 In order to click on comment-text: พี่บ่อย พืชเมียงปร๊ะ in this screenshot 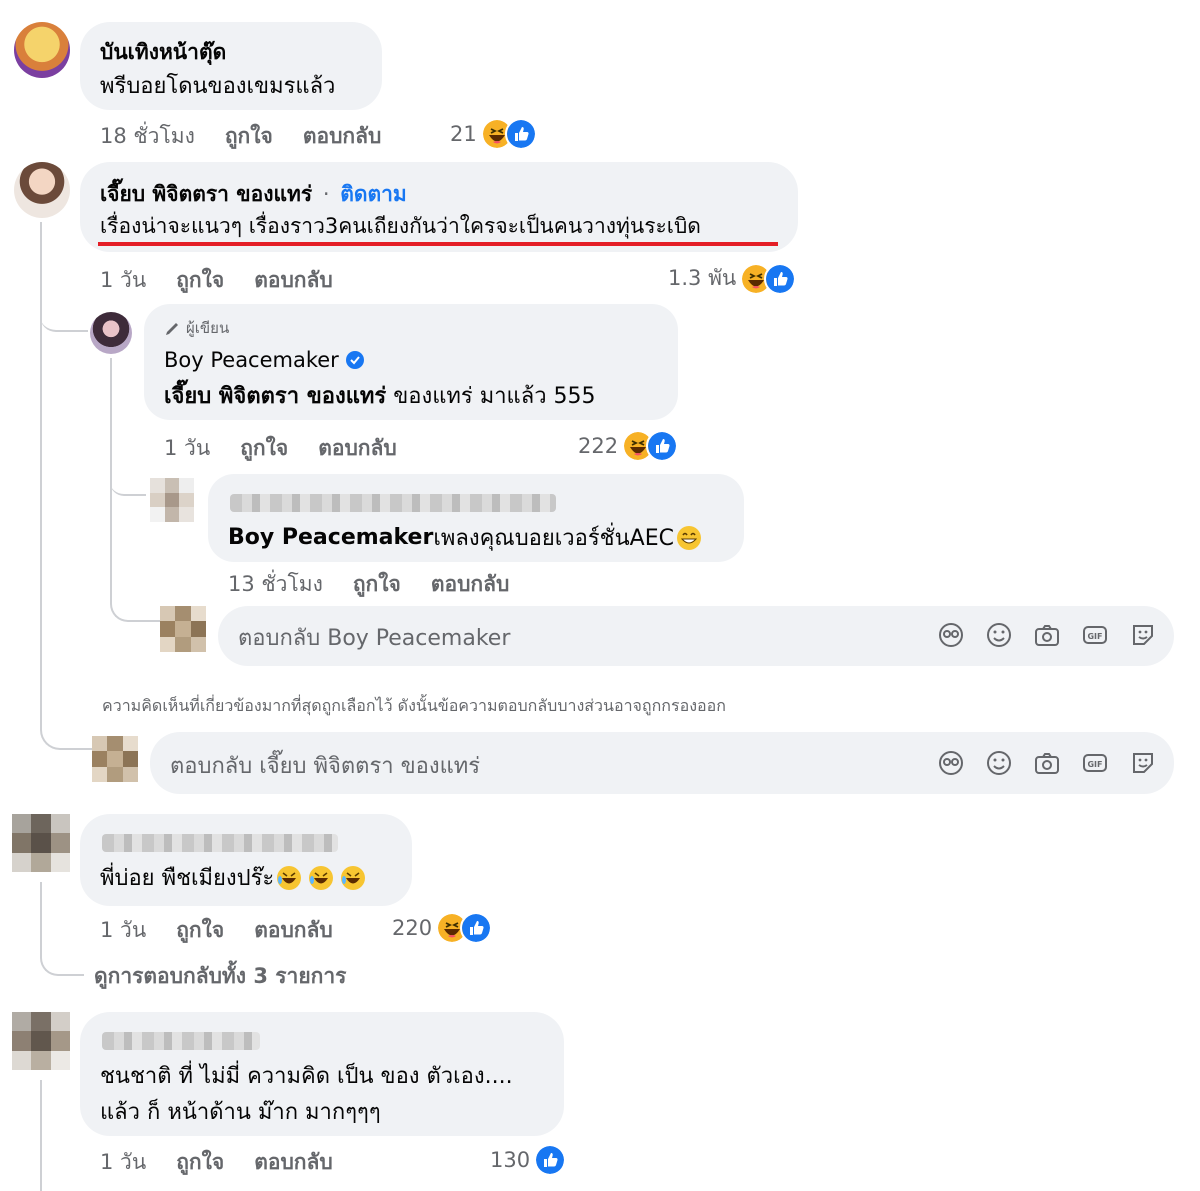, I will do `click(233, 877)`.